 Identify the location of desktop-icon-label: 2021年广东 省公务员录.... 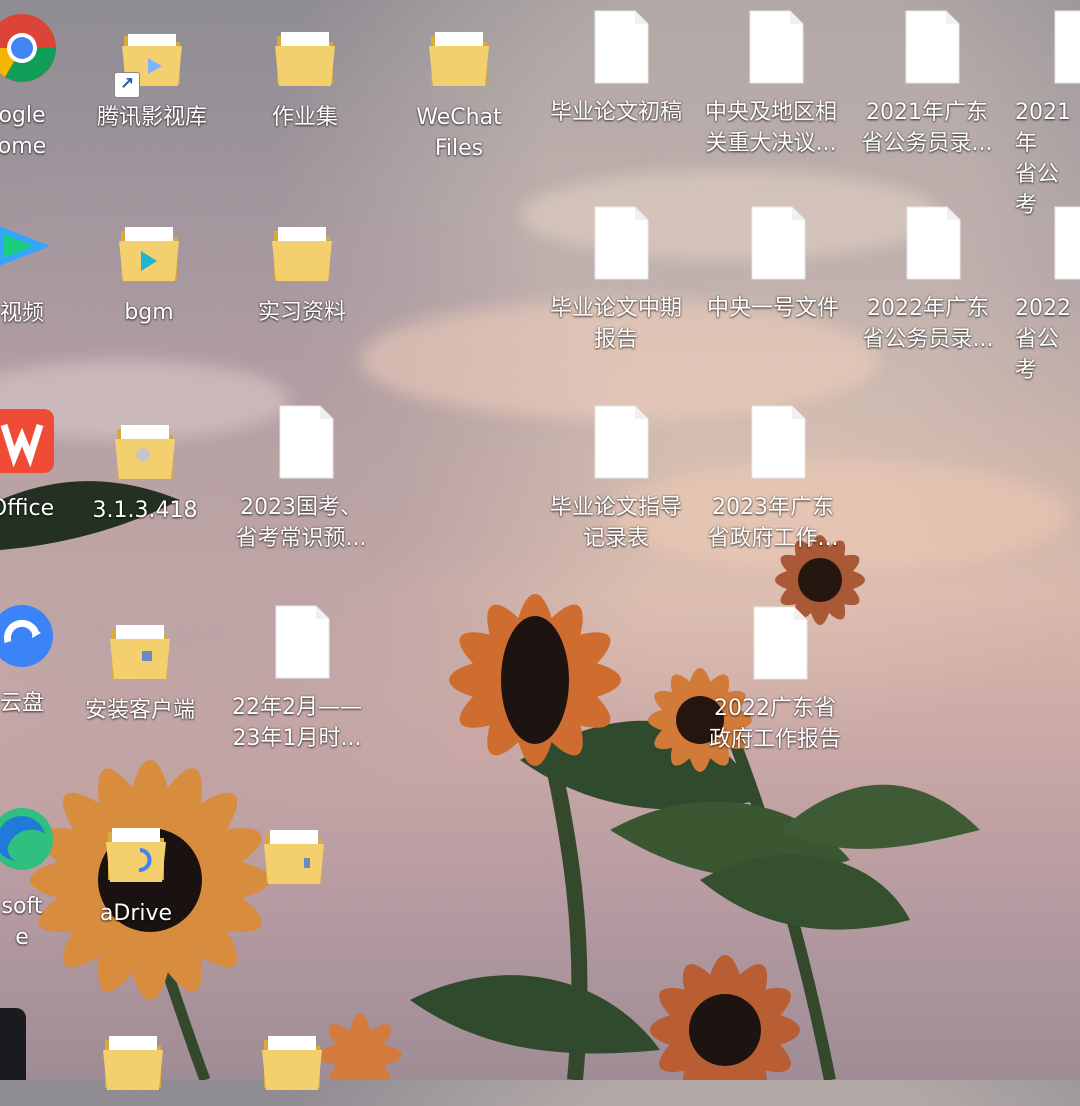
(927, 128).